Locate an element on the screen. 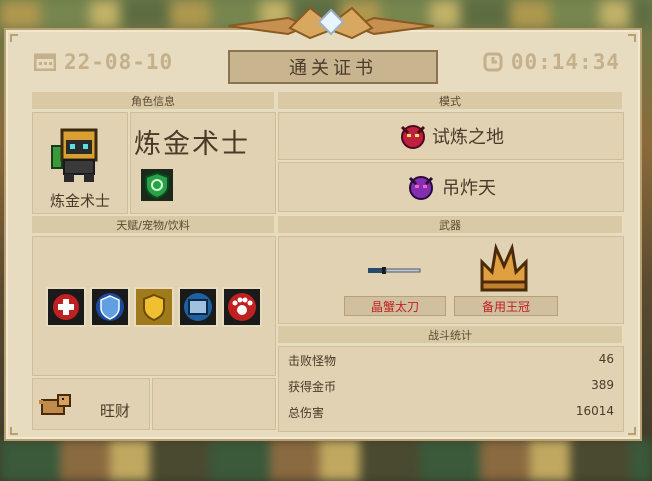 The width and height of the screenshot is (652, 481). stat-value: 16014 is located at coordinates (594, 411).